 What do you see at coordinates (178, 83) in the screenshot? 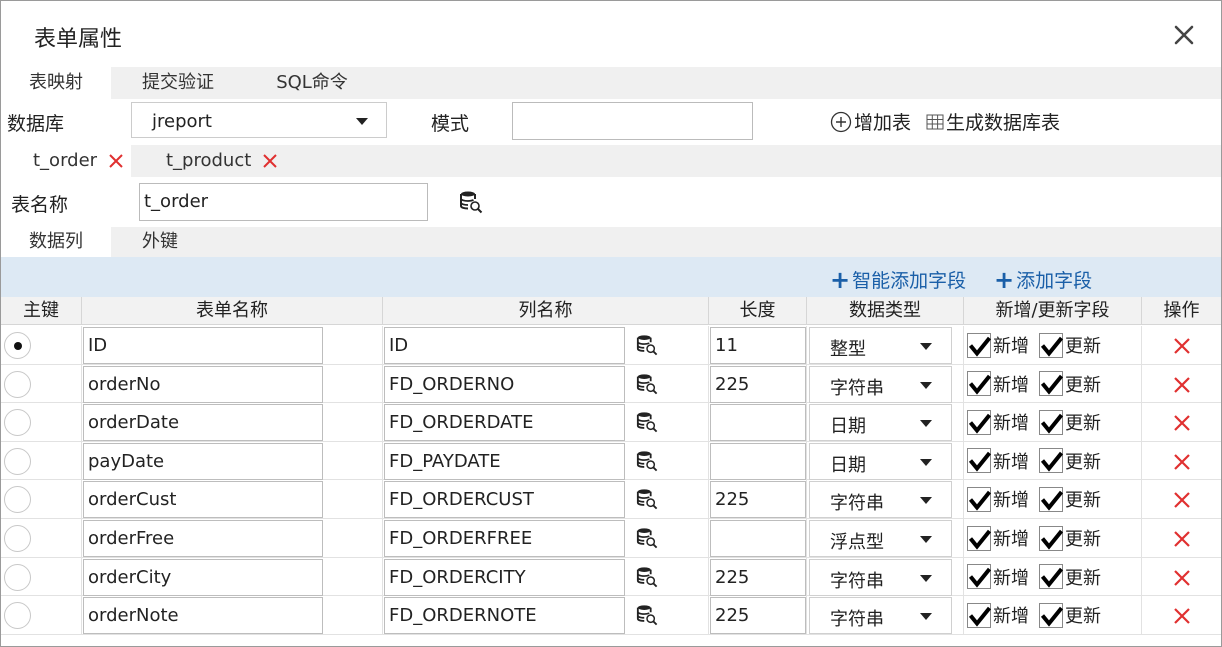
I see `tab-submit-validation: 提交验证` at bounding box center [178, 83].